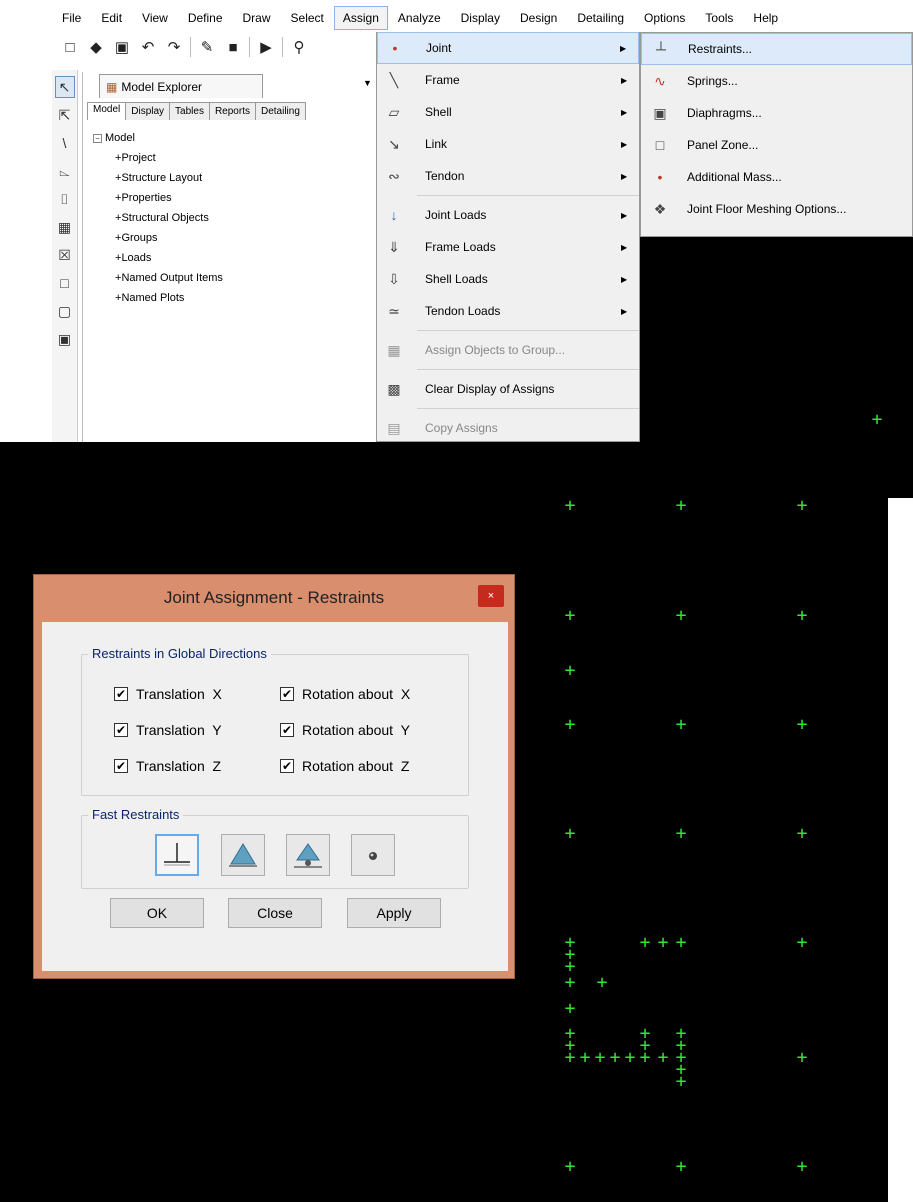  I want to click on menu-analyze: Analyze, so click(419, 18).